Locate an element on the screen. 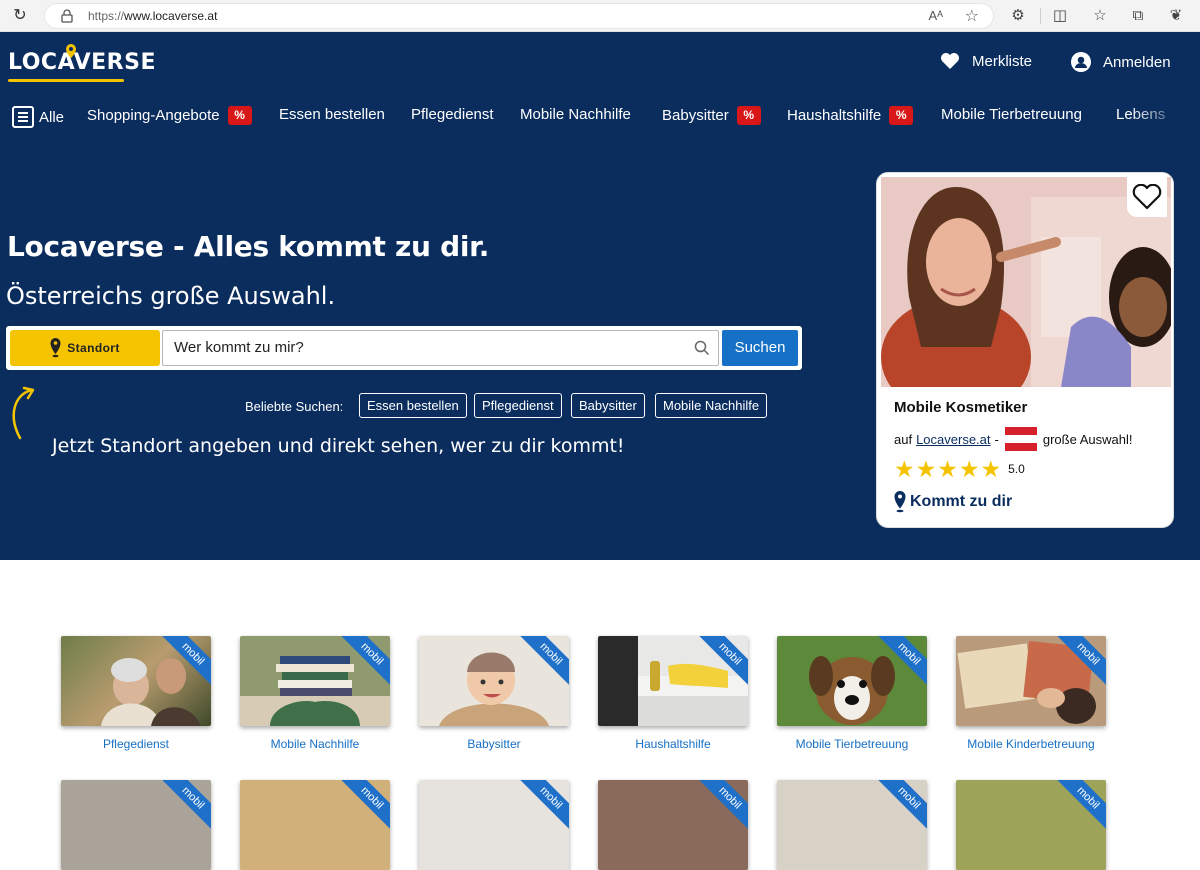  nav-label: Mobile Nachhilfe is located at coordinates (575, 114).